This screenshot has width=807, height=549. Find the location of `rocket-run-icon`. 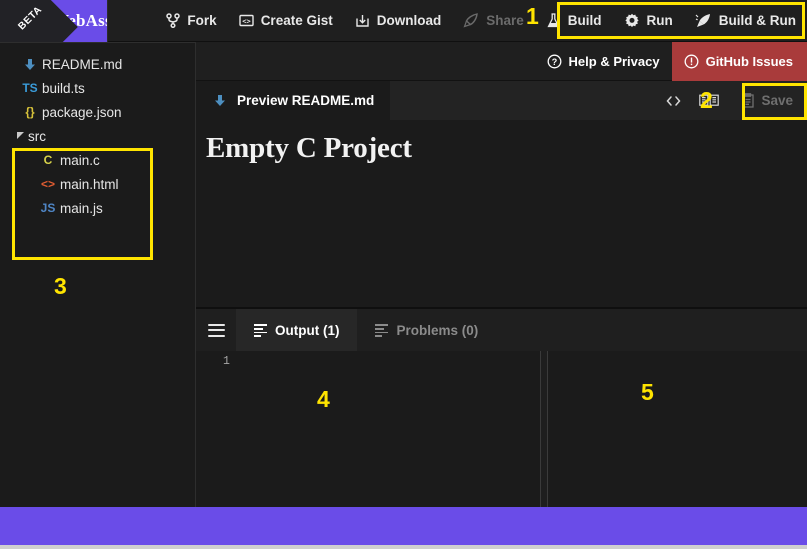

rocket-run-icon is located at coordinates (703, 21).